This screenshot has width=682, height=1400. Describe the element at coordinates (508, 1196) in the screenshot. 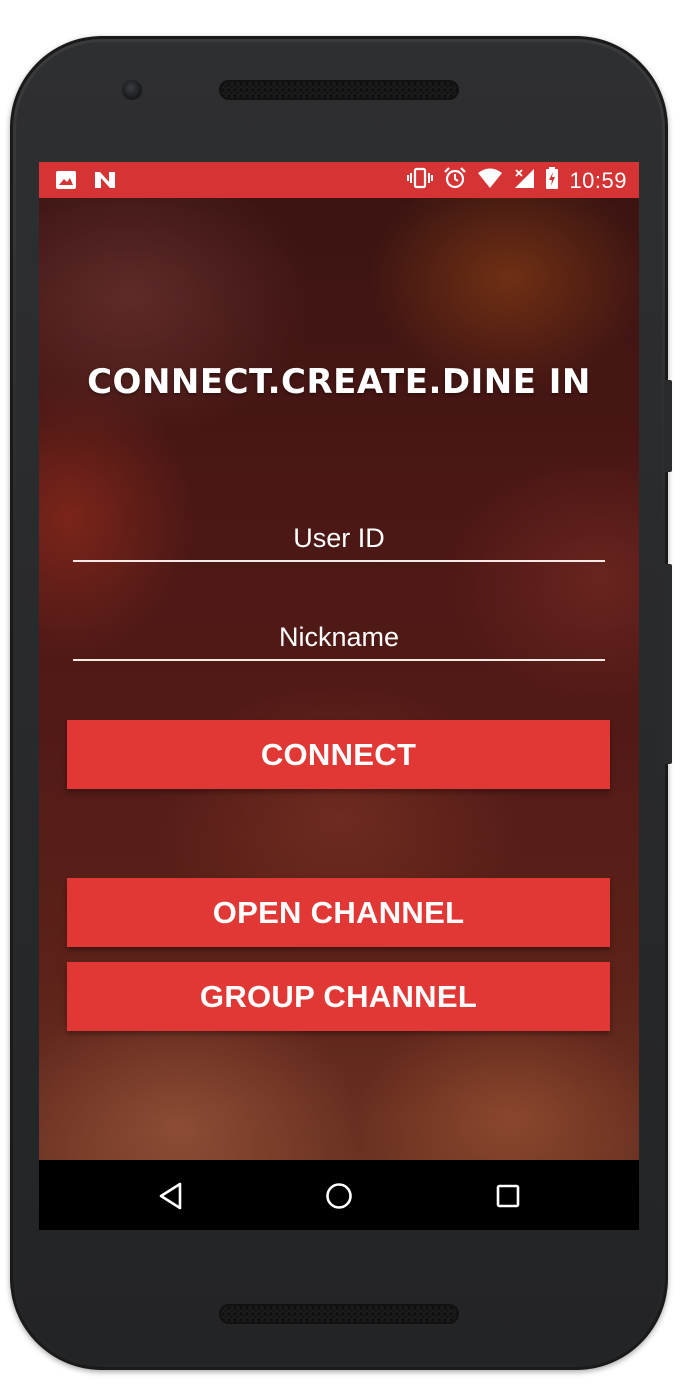

I see `recents-icon` at that location.